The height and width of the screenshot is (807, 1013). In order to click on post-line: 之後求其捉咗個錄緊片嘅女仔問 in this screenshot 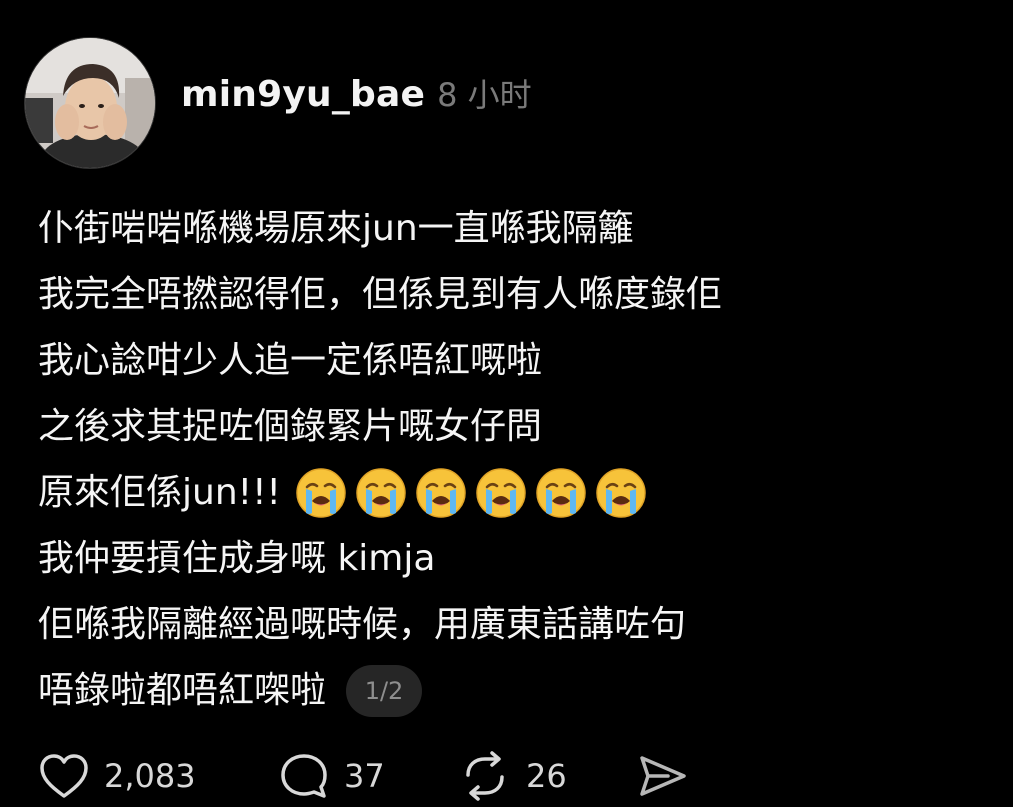, I will do `click(290, 426)`.